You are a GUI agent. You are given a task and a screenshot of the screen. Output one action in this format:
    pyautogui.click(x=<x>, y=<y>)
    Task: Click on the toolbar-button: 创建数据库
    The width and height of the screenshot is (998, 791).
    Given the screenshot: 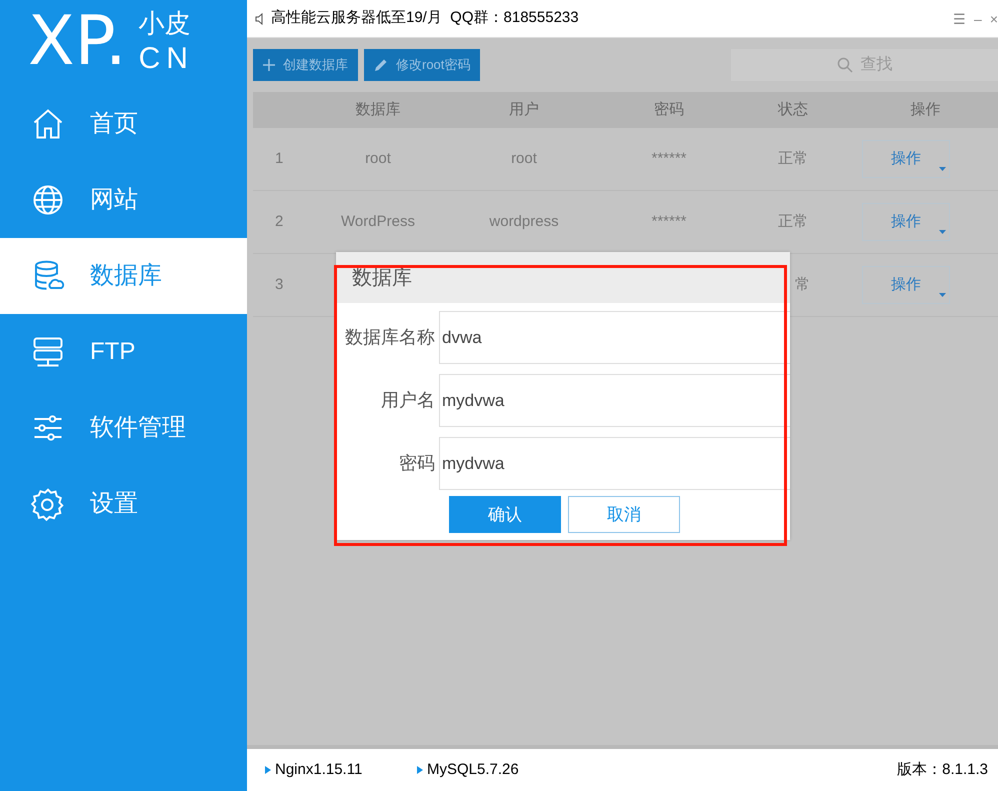 What is the action you would take?
    pyautogui.click(x=305, y=65)
    